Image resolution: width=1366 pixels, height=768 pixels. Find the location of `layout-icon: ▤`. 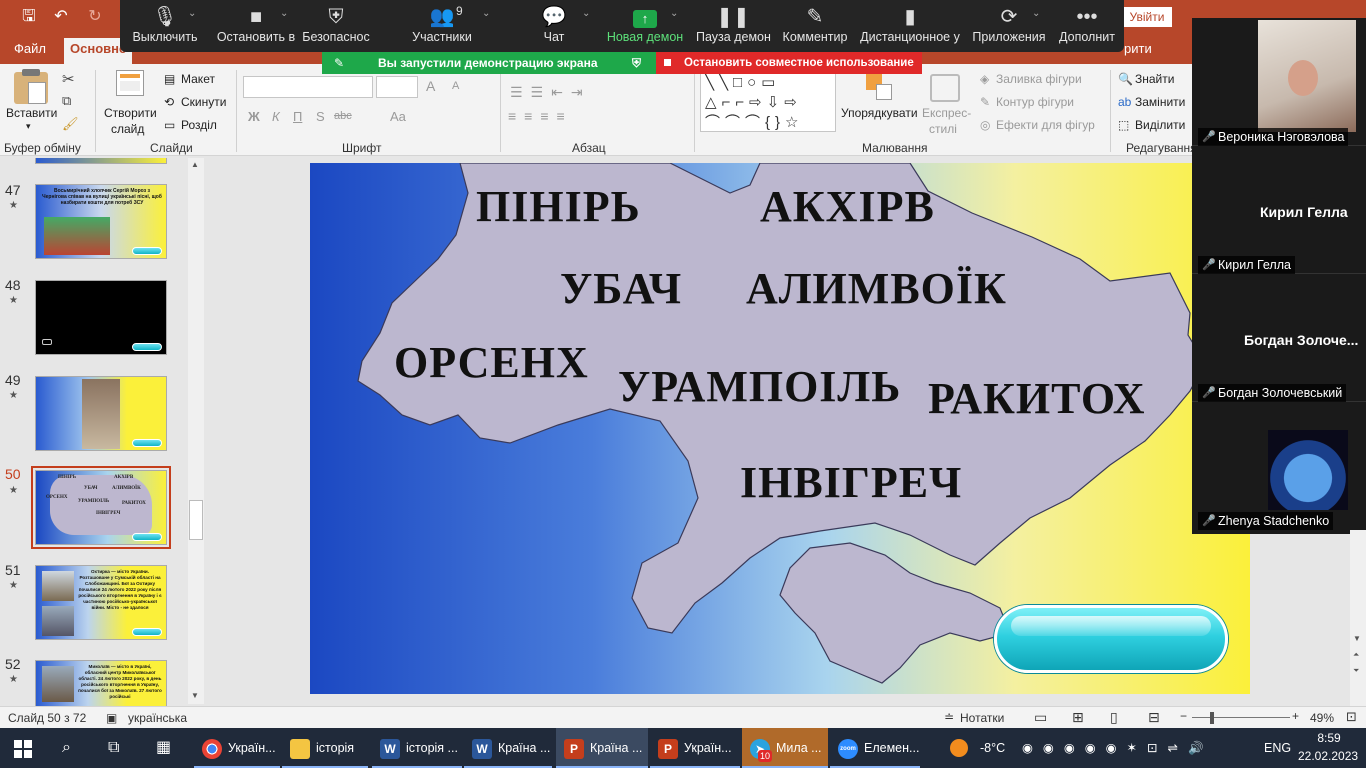

layout-icon: ▤ is located at coordinates (169, 79).